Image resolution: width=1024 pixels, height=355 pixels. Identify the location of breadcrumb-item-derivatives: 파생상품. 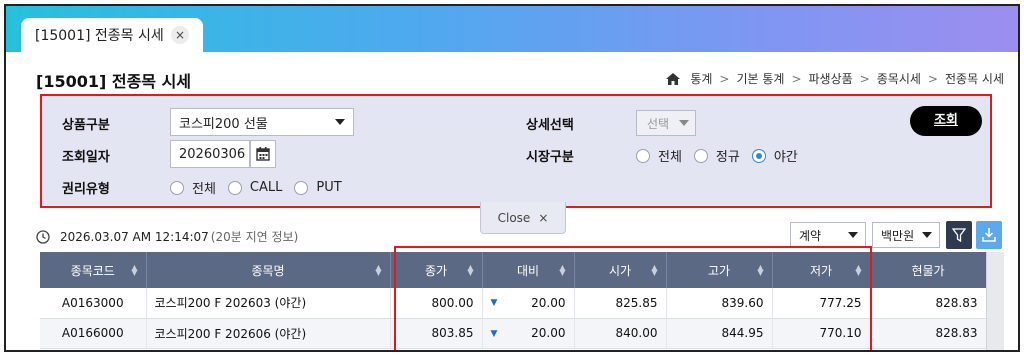
(831, 78).